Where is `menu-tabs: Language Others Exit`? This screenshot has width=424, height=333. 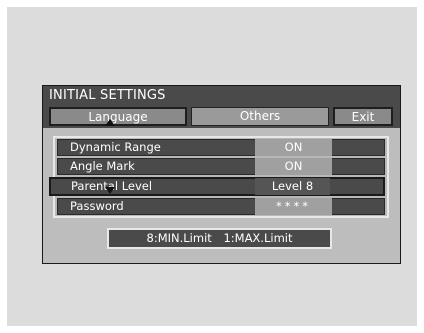 menu-tabs: Language Others Exit is located at coordinates (221, 116).